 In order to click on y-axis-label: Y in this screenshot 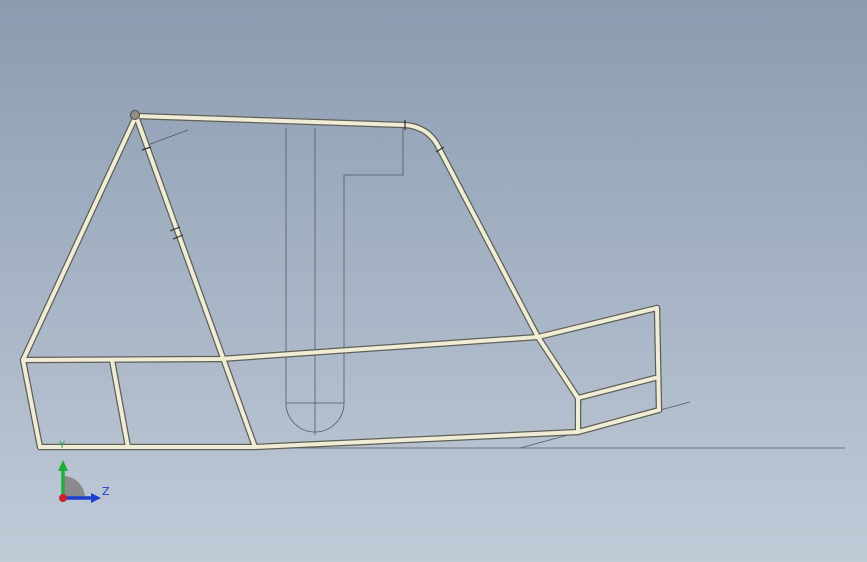, I will do `click(62, 445)`.